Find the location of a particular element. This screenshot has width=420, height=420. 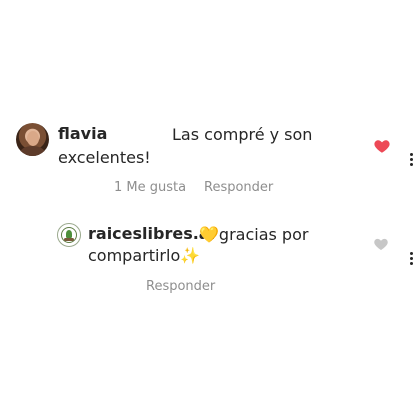

heart-filled-icon is located at coordinates (382, 146).